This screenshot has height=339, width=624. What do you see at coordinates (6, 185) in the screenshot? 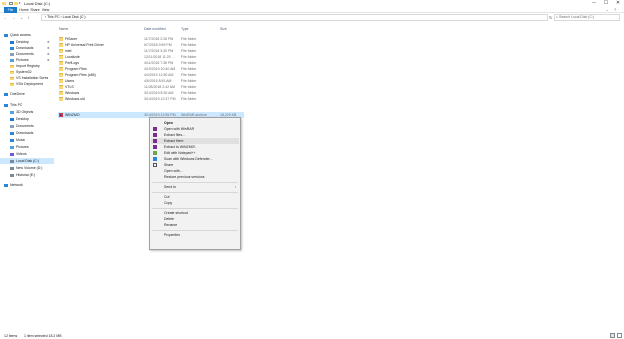
I see `network-icon` at bounding box center [6, 185].